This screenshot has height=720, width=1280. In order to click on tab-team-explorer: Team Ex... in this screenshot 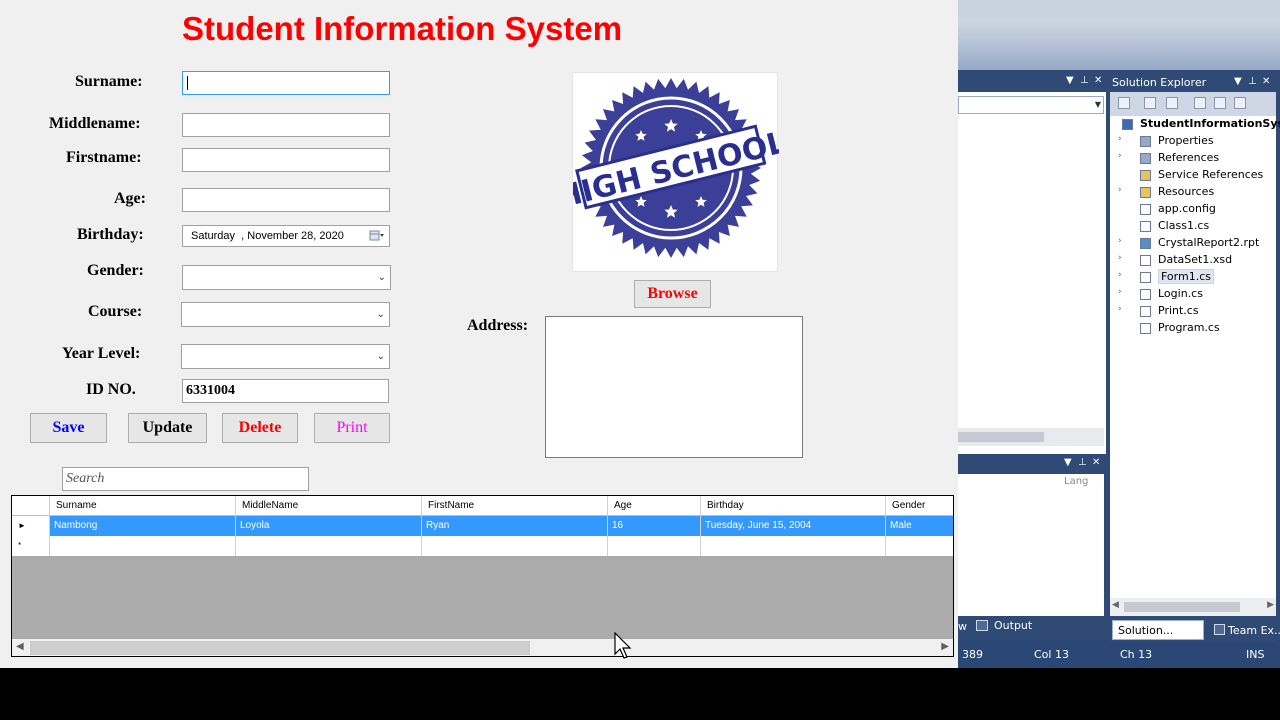, I will do `click(1254, 630)`.